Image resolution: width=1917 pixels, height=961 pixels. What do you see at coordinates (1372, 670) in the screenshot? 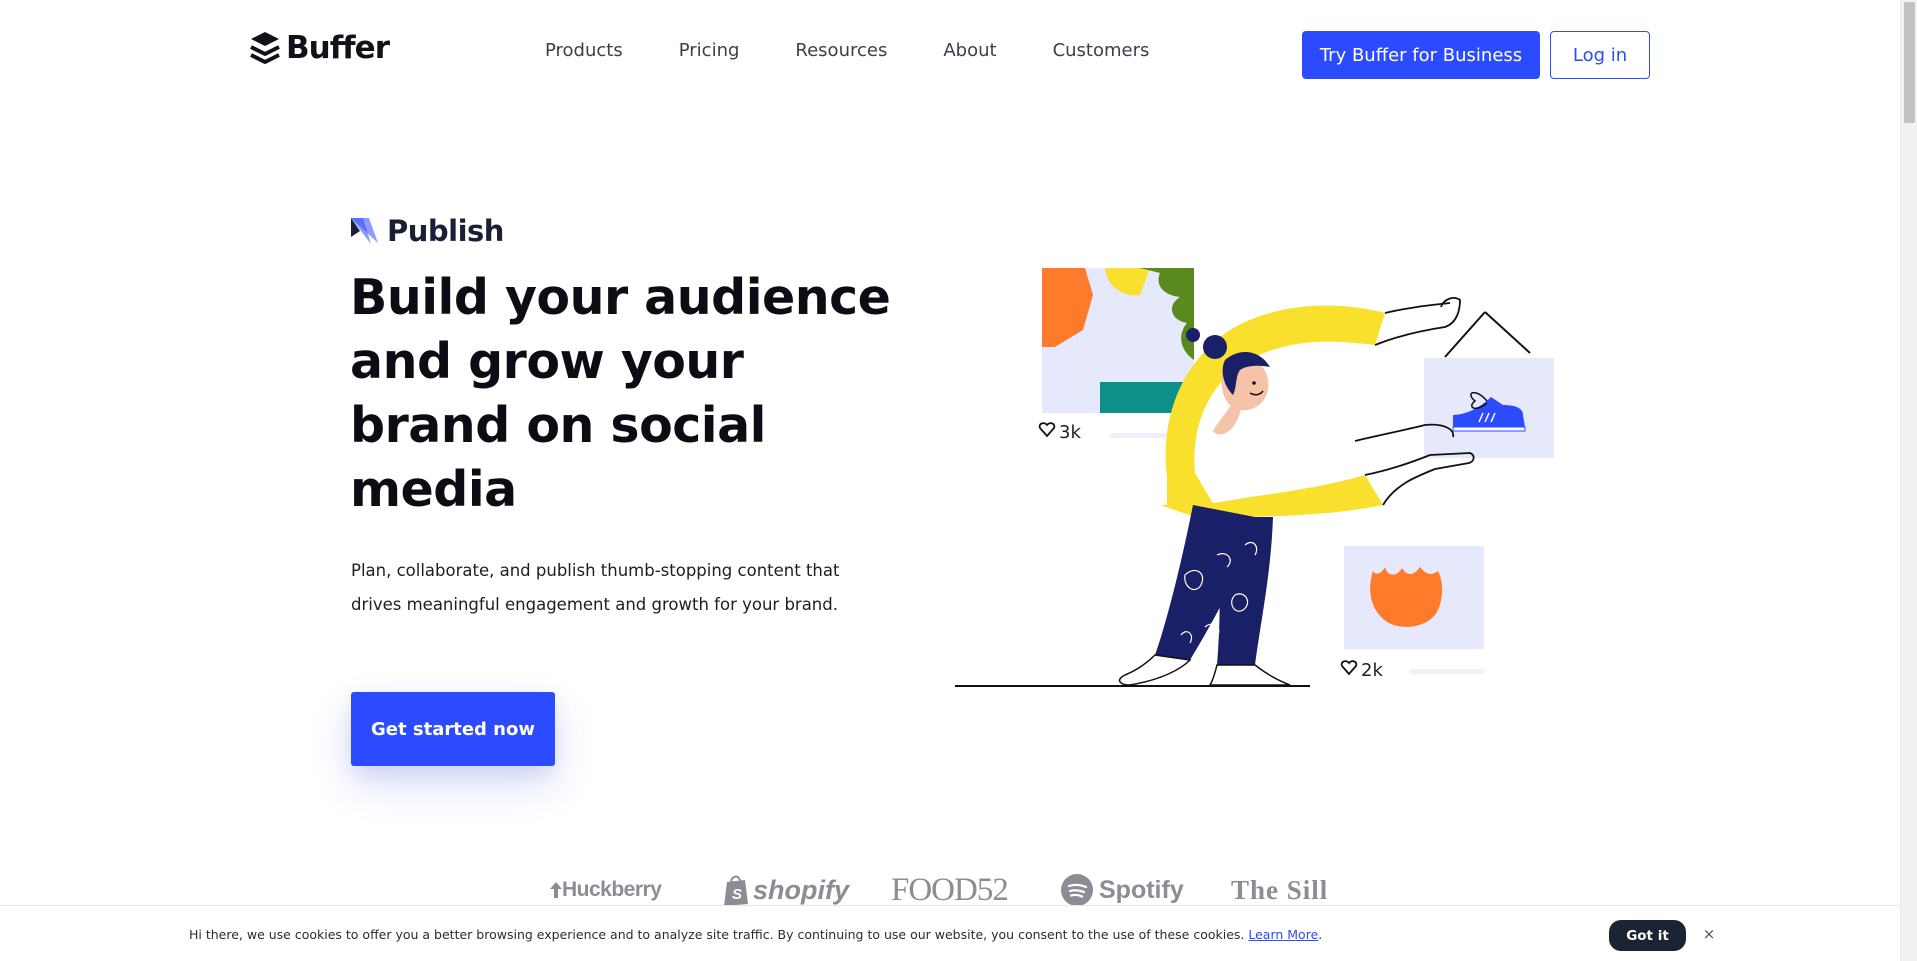
I see `likes-2k-label: 2k` at bounding box center [1372, 670].